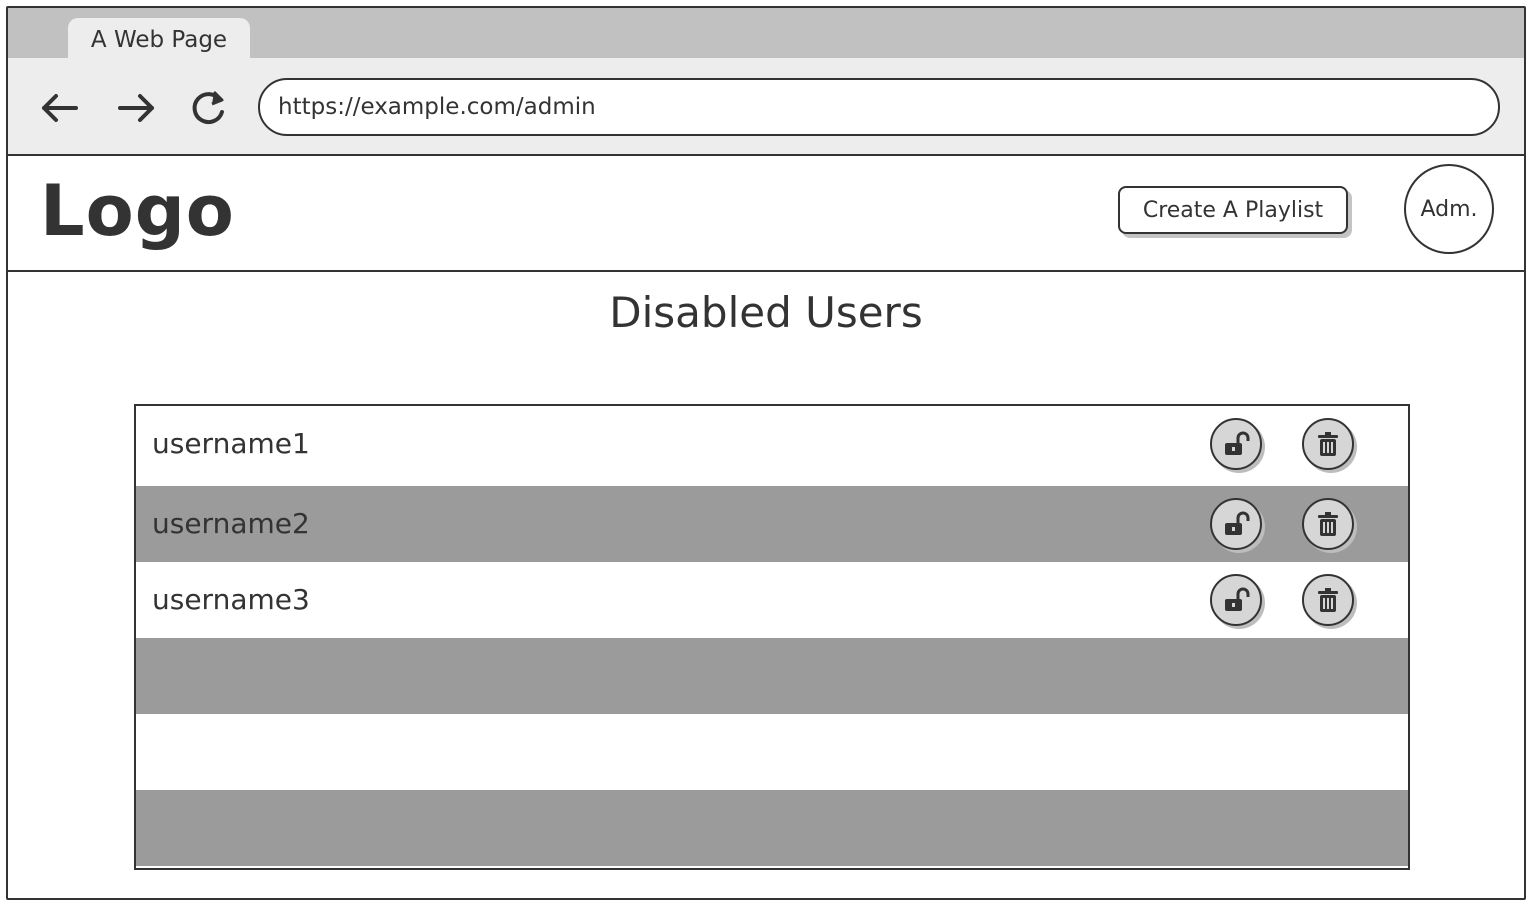 This screenshot has height=908, width=1538. What do you see at coordinates (231, 523) in the screenshot?
I see `username: username2` at bounding box center [231, 523].